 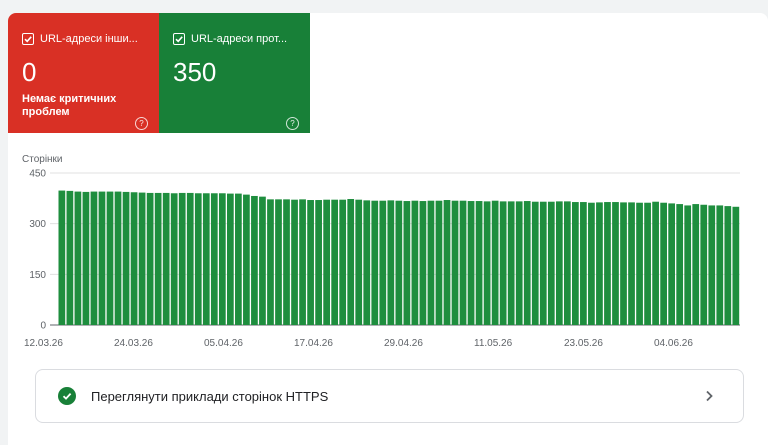 What do you see at coordinates (37, 275) in the screenshot?
I see `y-tick-label: 150` at bounding box center [37, 275].